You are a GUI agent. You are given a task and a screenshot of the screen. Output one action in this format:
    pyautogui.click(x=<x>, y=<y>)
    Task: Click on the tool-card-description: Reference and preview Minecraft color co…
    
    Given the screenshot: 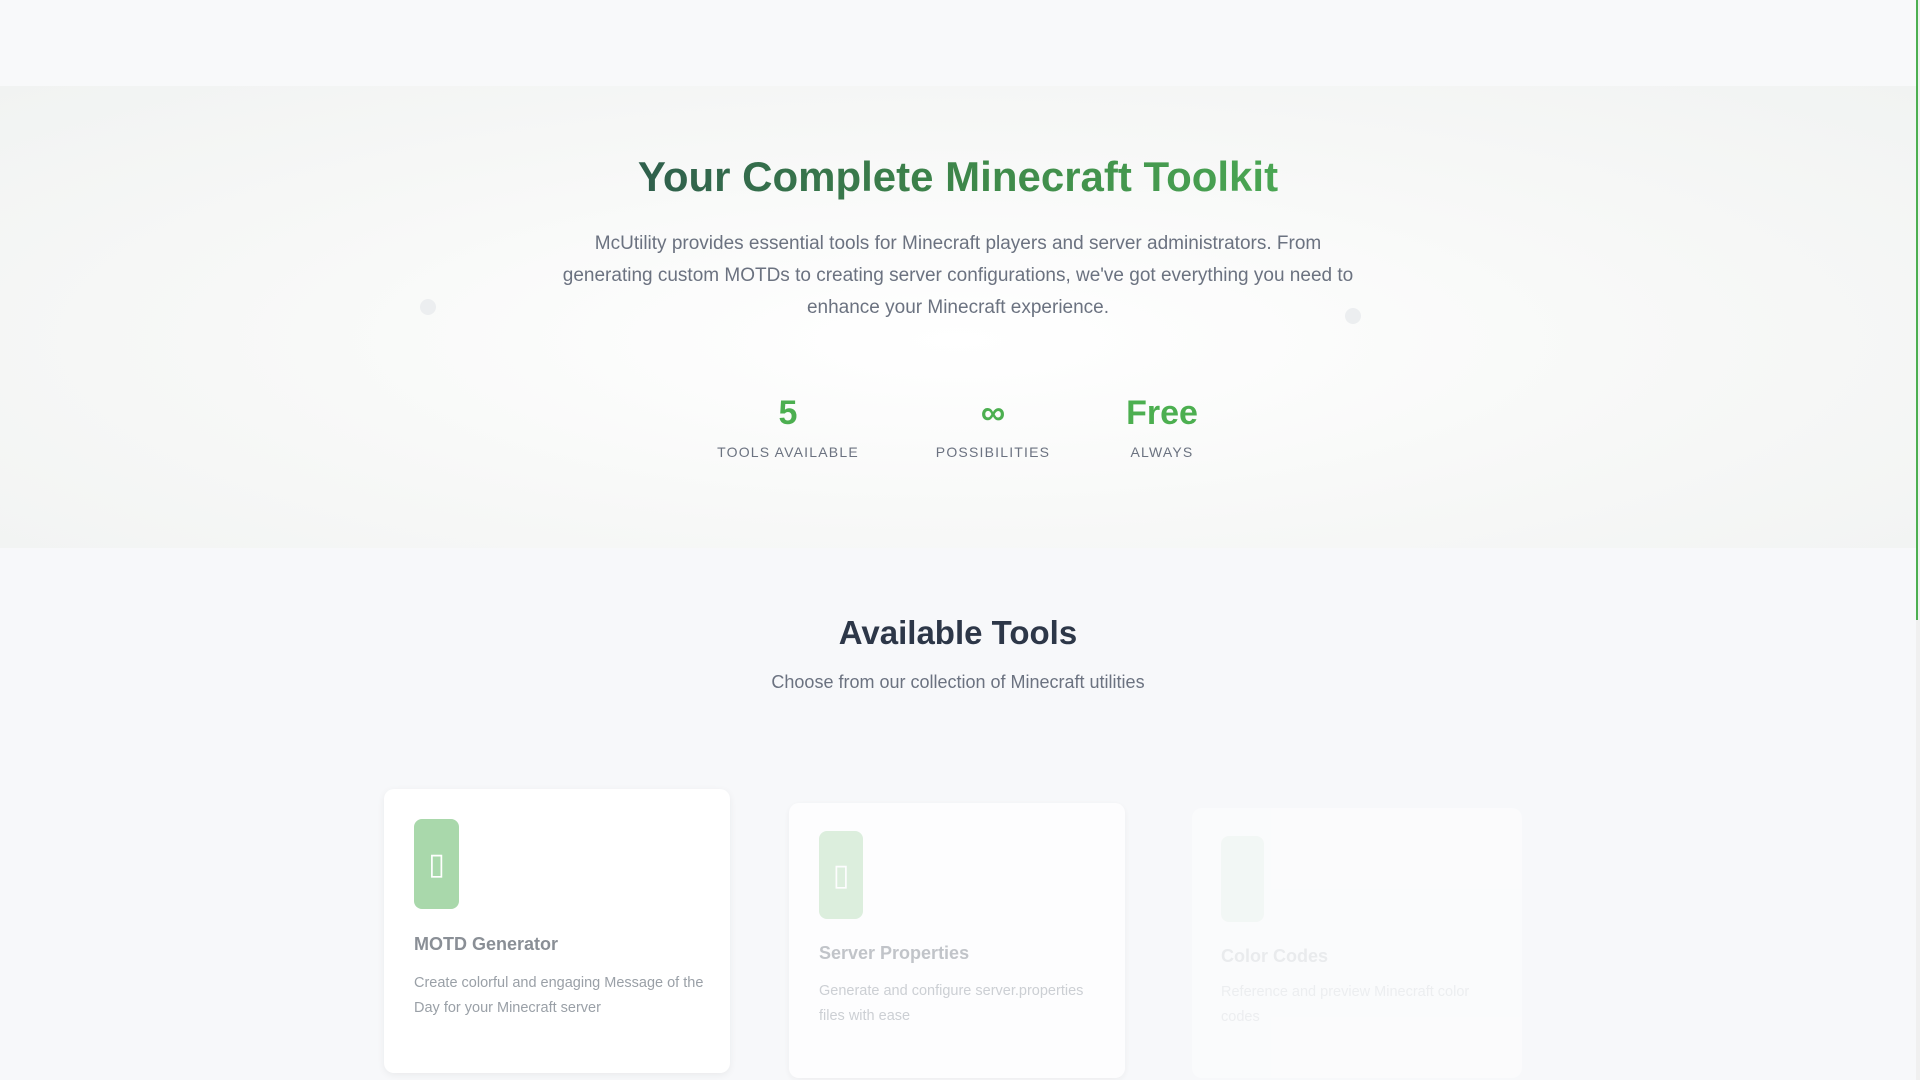 What is the action you would take?
    pyautogui.click(x=1345, y=1004)
    